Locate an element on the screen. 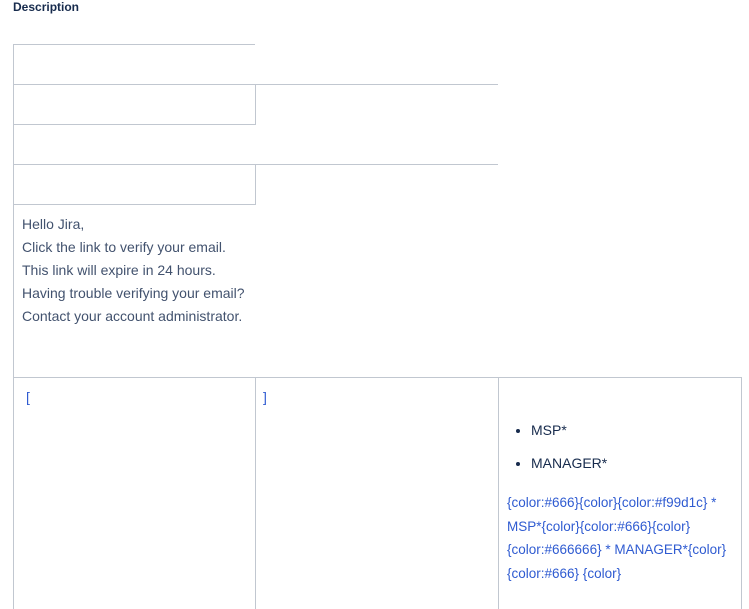  table-cell-2: ] is located at coordinates (265, 397).